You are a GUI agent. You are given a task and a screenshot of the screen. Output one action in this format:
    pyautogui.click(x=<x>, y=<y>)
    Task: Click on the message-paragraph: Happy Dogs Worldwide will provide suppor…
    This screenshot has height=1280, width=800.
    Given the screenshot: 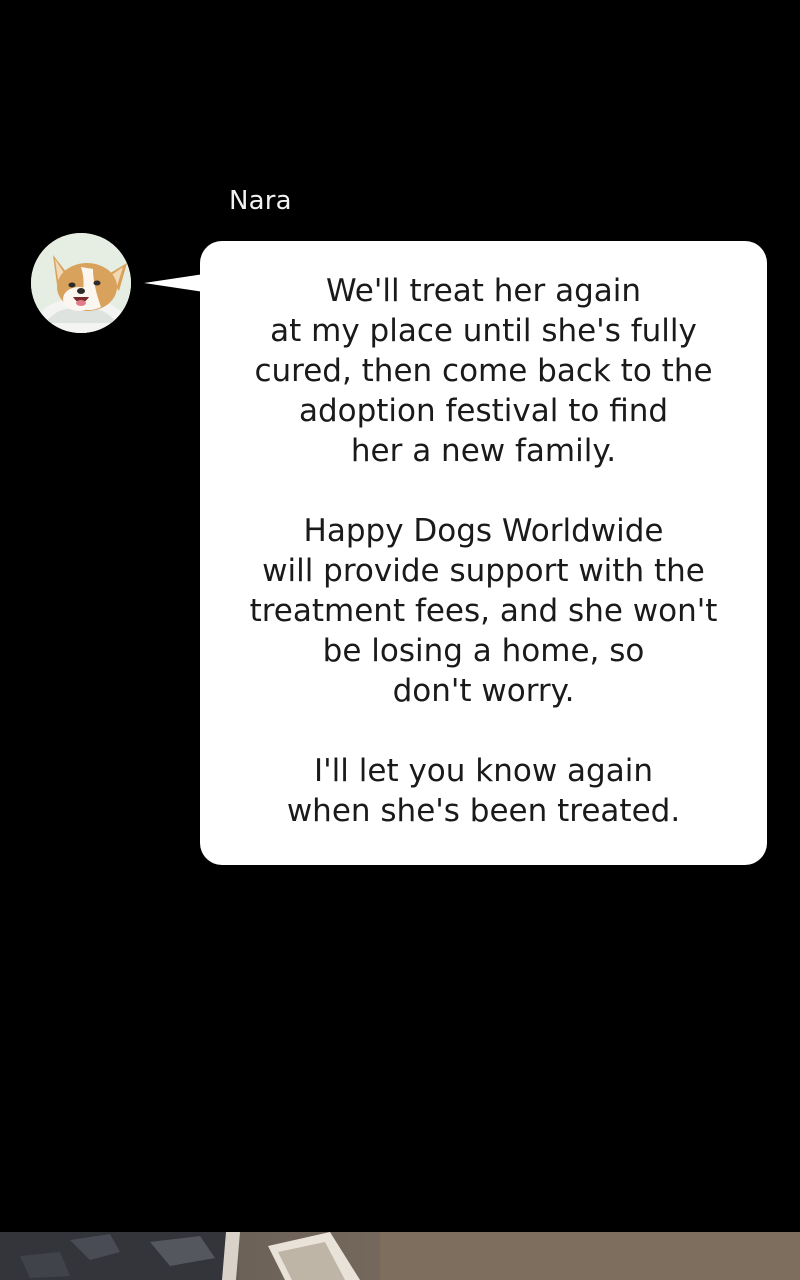 What is the action you would take?
    pyautogui.click(x=483, y=611)
    